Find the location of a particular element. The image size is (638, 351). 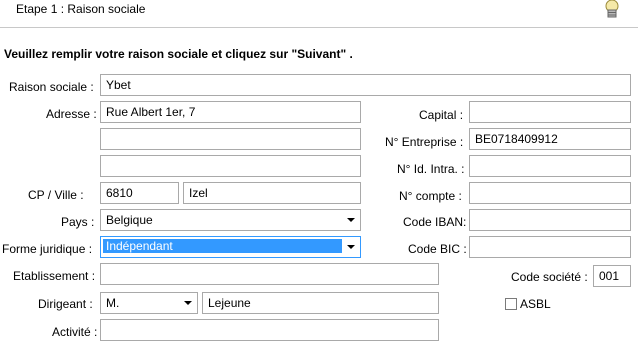

code-iban-input is located at coordinates (550, 220).